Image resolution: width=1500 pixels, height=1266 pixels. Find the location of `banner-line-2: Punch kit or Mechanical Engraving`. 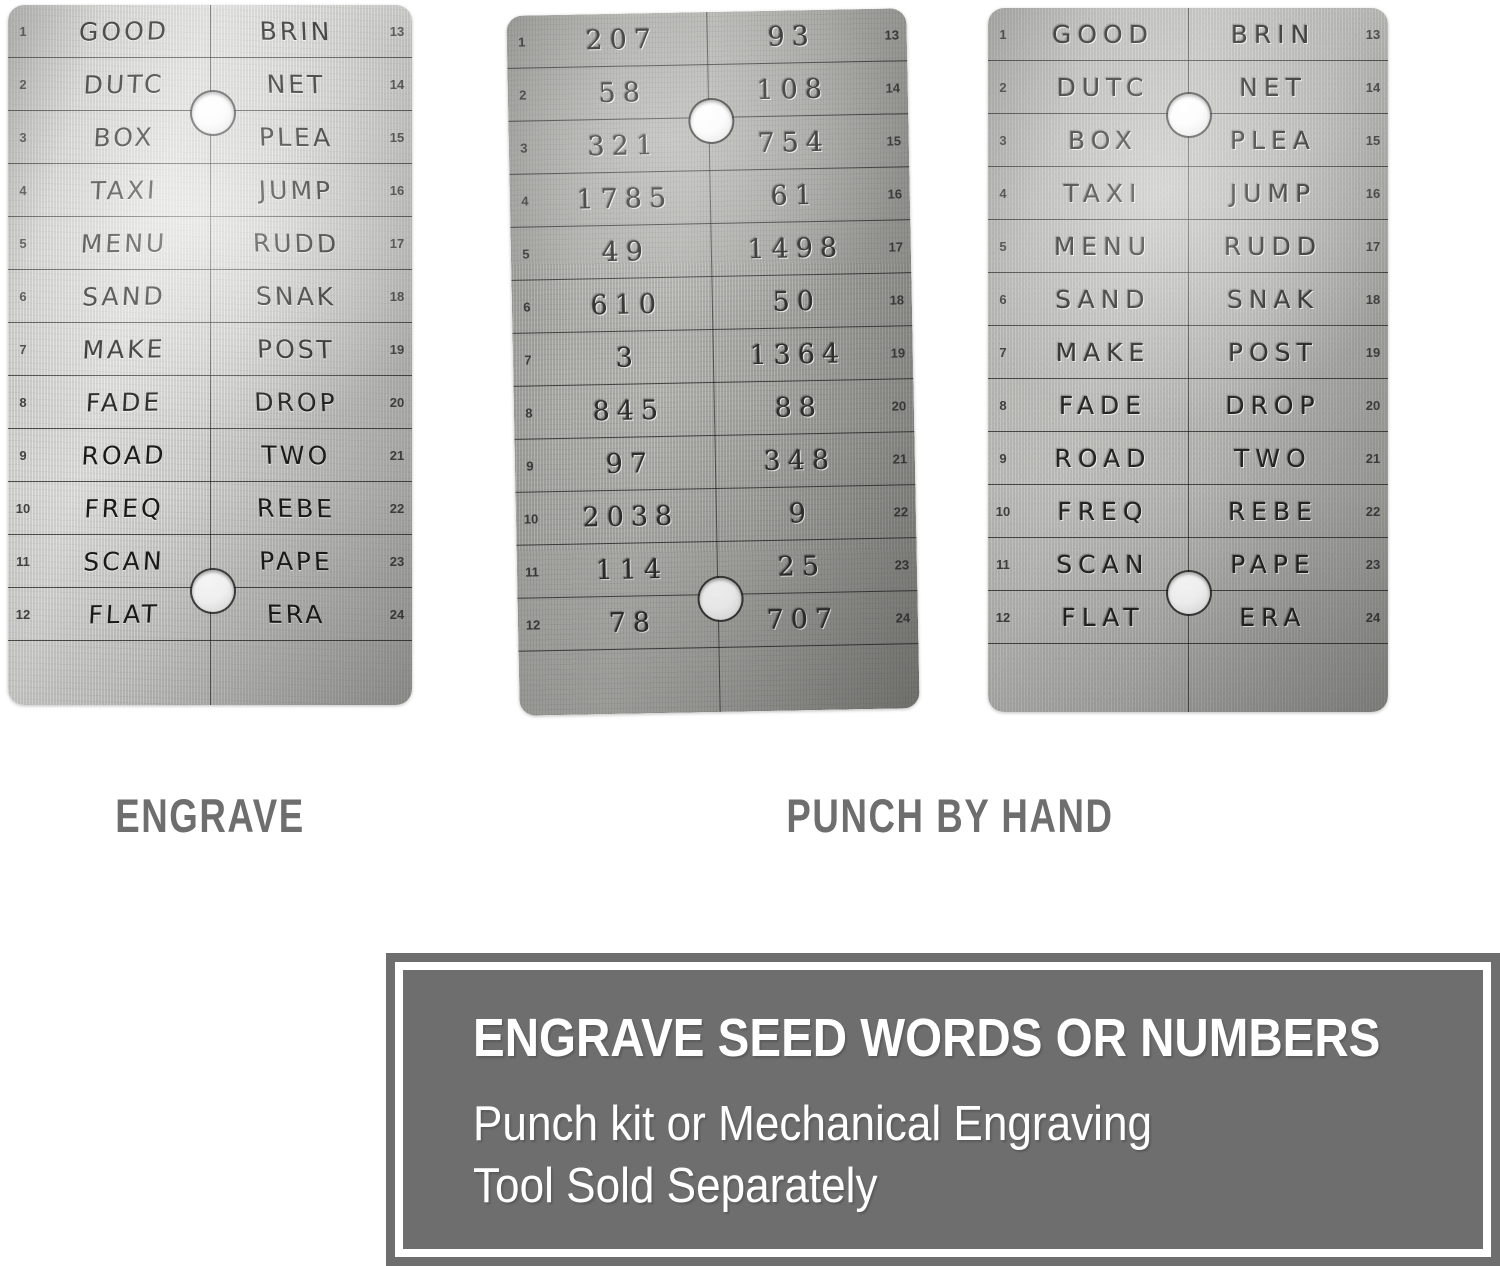

banner-line-2: Punch kit or Mechanical Engraving is located at coordinates (813, 1123).